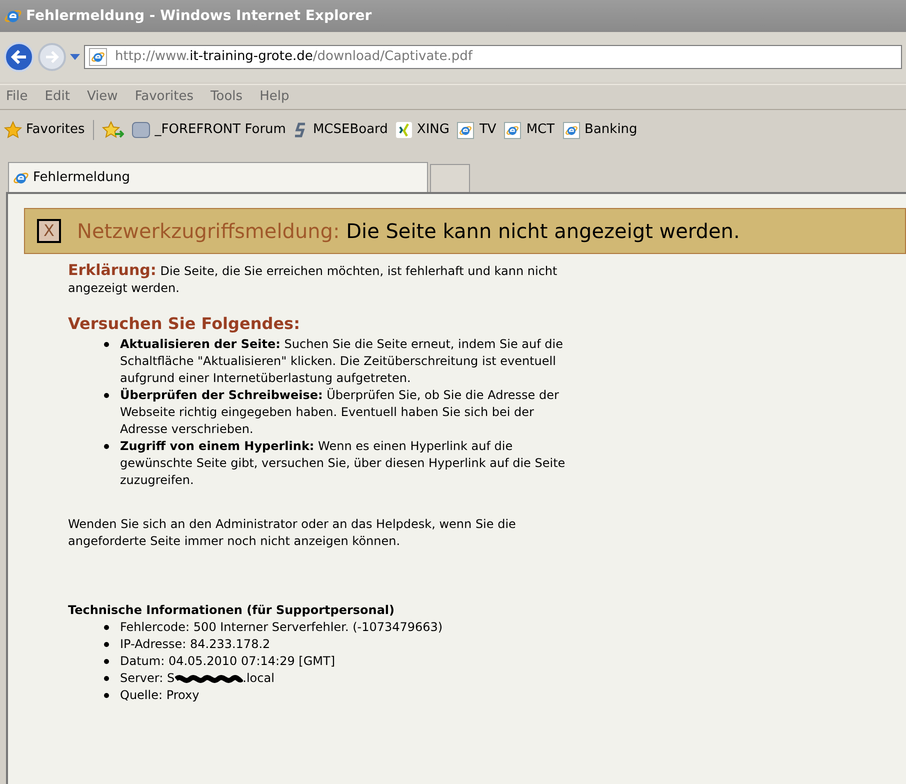  I want to click on left-arrow-icon, so click(19, 57).